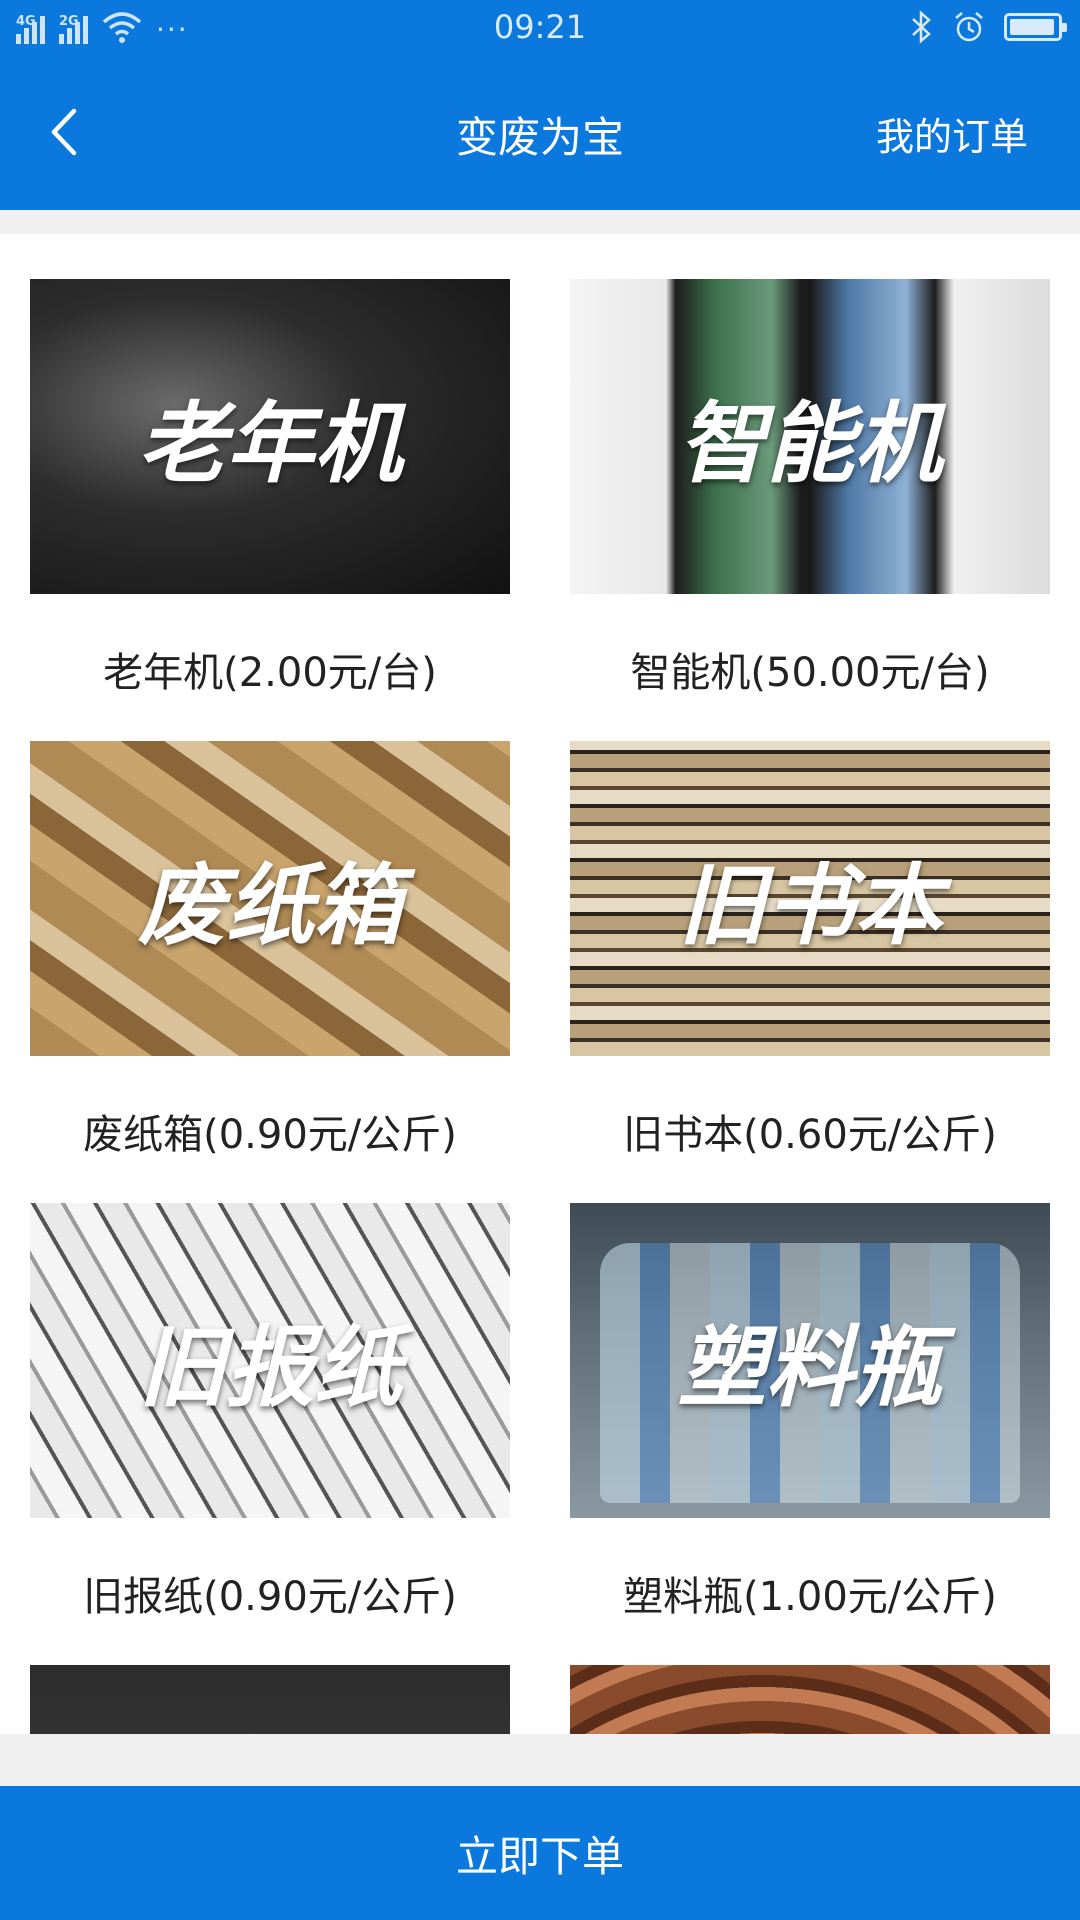 The height and width of the screenshot is (1920, 1080). What do you see at coordinates (809, 905) in the screenshot?
I see `item-image-label: 旧书本` at bounding box center [809, 905].